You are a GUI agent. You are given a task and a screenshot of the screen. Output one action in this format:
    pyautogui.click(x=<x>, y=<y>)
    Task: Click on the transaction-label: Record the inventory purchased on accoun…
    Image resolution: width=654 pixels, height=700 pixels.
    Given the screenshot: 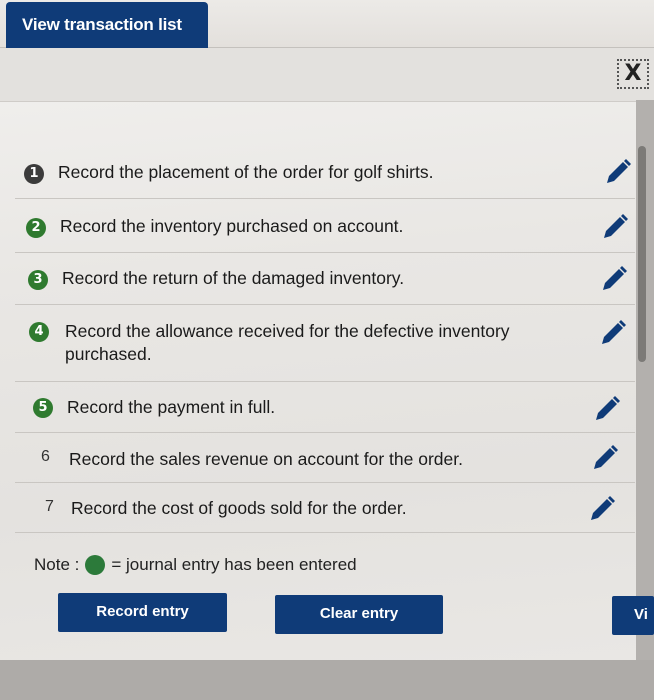 What is the action you would take?
    pyautogui.click(x=232, y=226)
    